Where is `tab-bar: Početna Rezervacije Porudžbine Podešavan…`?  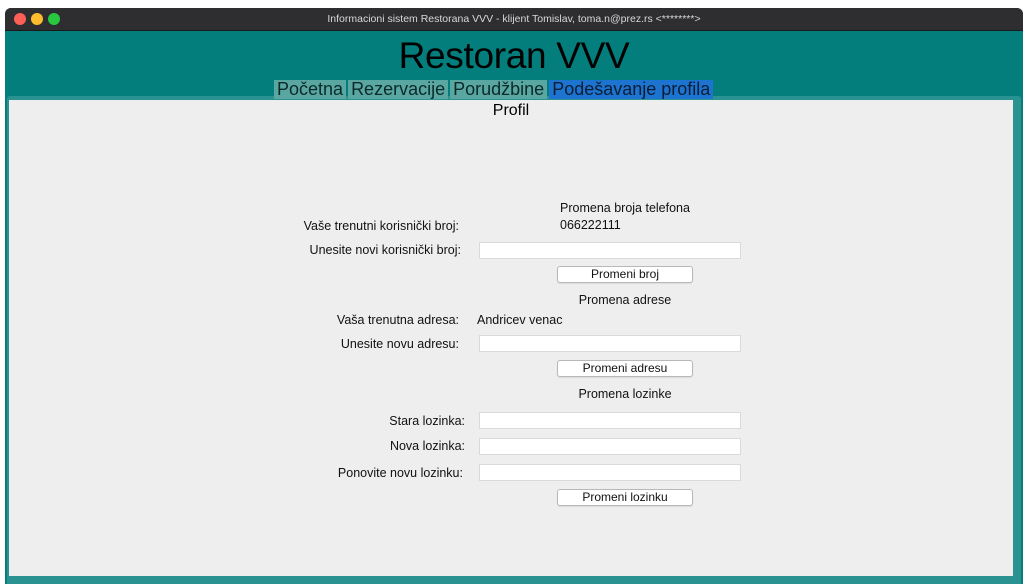
tab-bar: Početna Rezervacije Porudžbine Podešavan… is located at coordinates (494, 89).